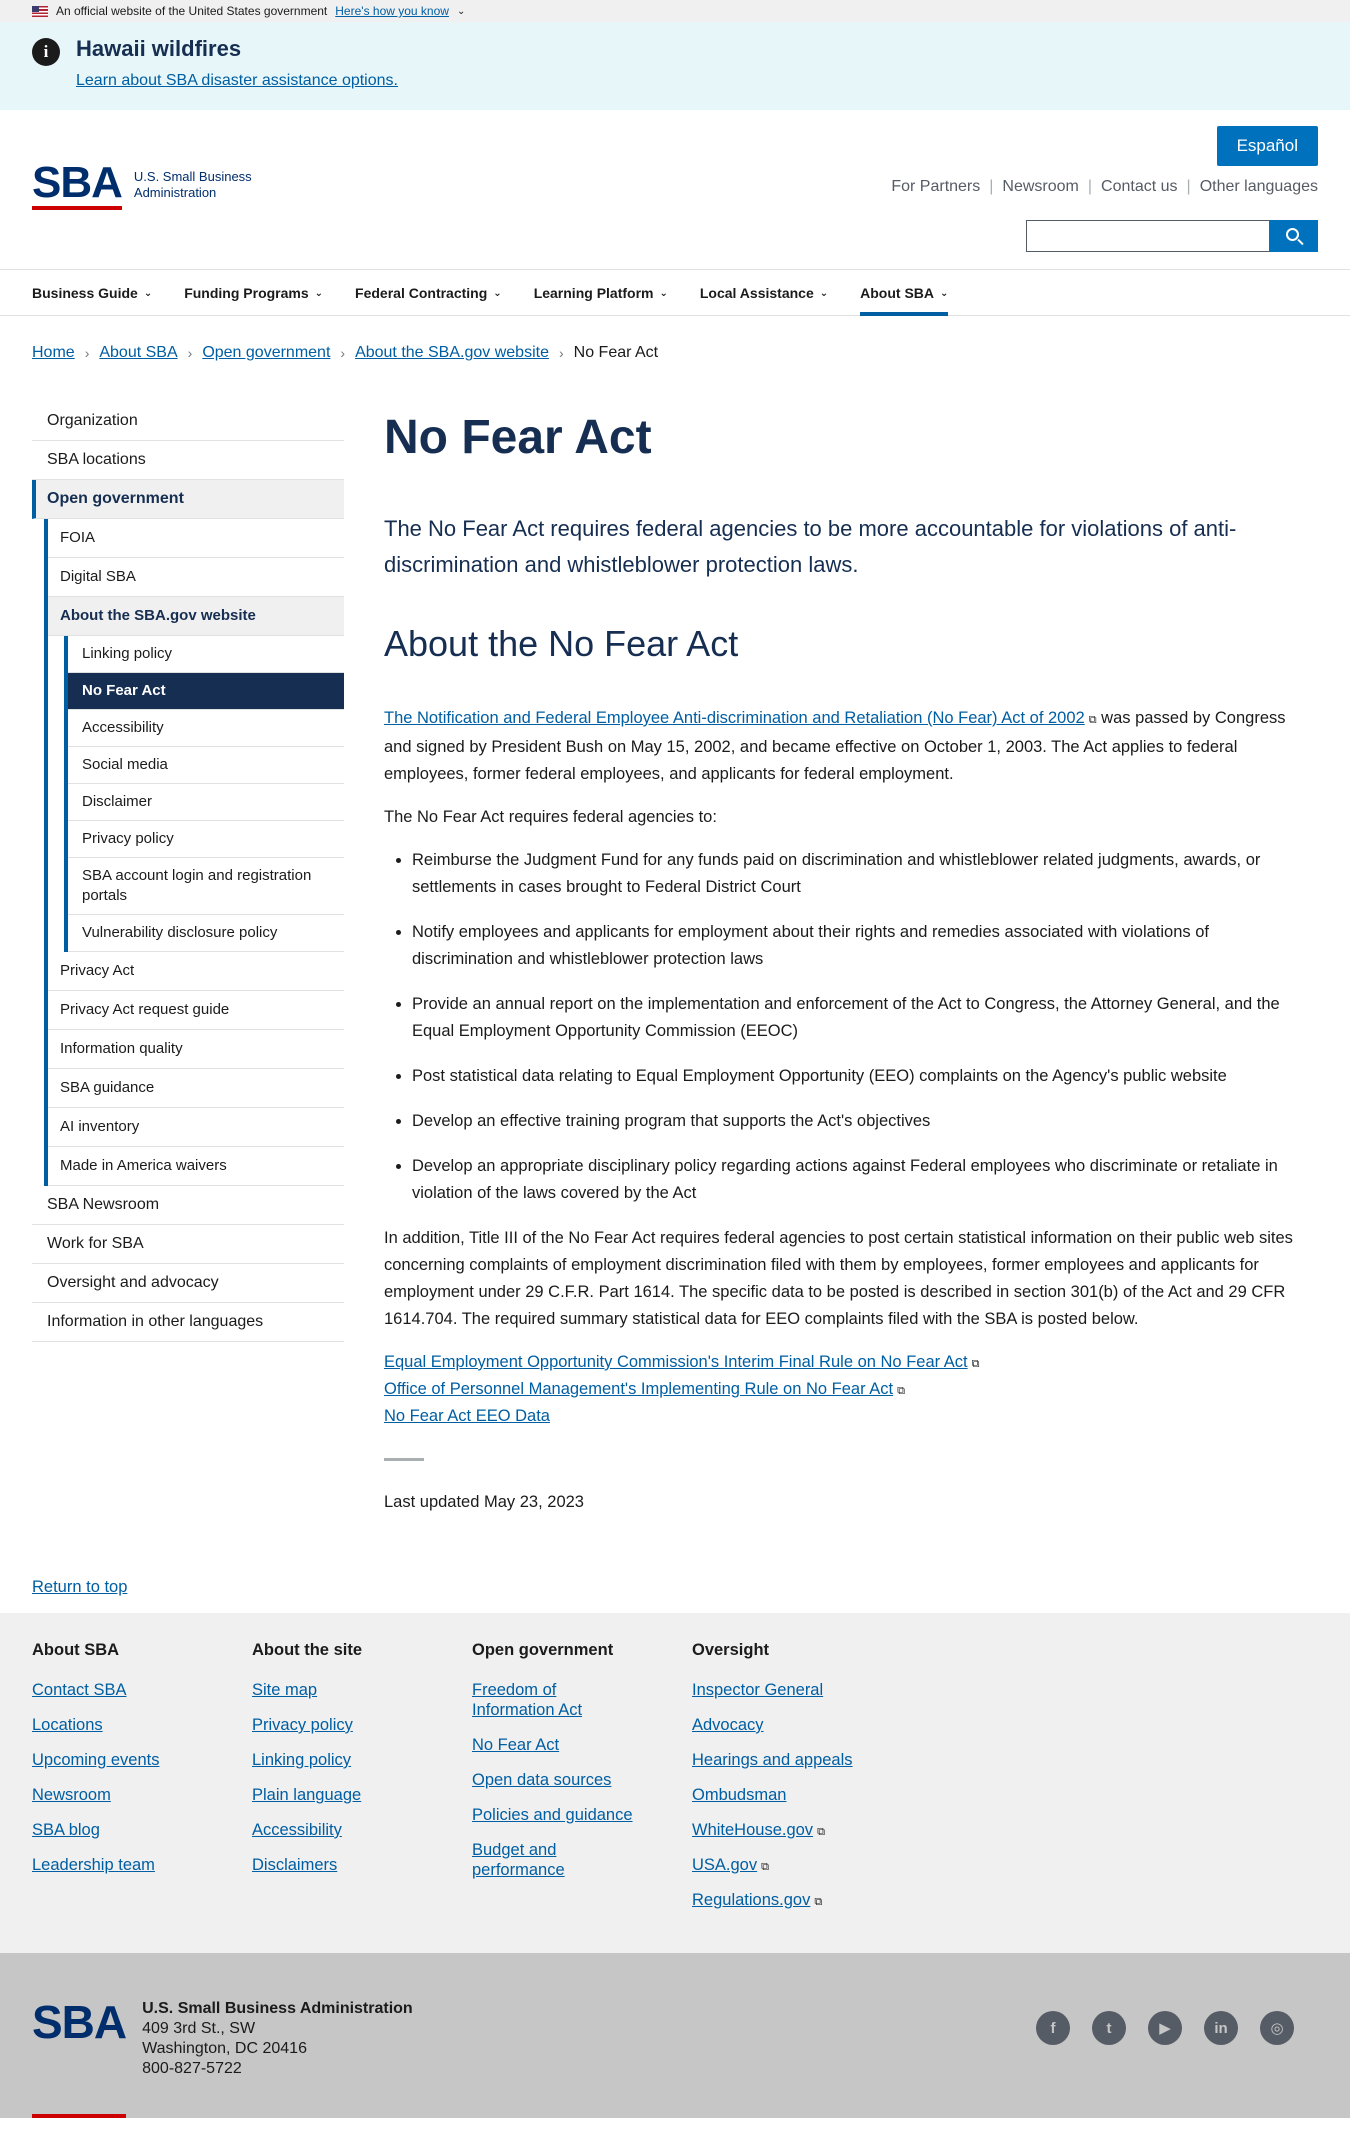 The image size is (1350, 2134). I want to click on nav-about-sba: About SBA ⌄, so click(904, 293).